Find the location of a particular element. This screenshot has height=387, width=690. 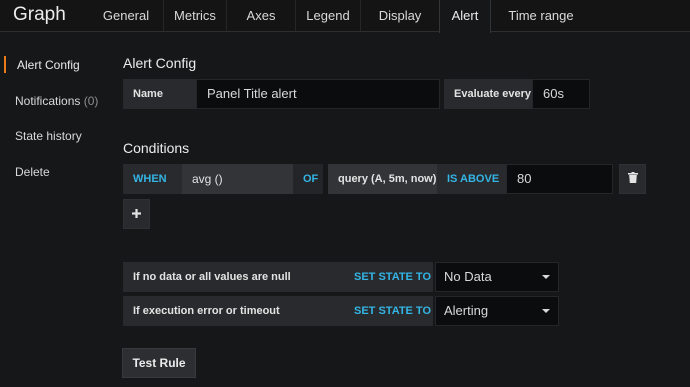

tab-legend: Legend is located at coordinates (327, 15).